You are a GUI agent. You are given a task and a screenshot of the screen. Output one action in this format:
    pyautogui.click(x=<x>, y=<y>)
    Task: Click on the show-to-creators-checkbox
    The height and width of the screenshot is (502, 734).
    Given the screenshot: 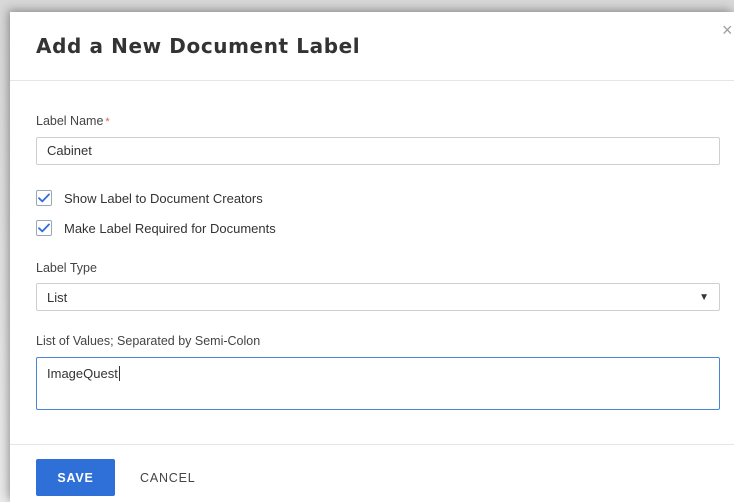 What is the action you would take?
    pyautogui.click(x=44, y=198)
    